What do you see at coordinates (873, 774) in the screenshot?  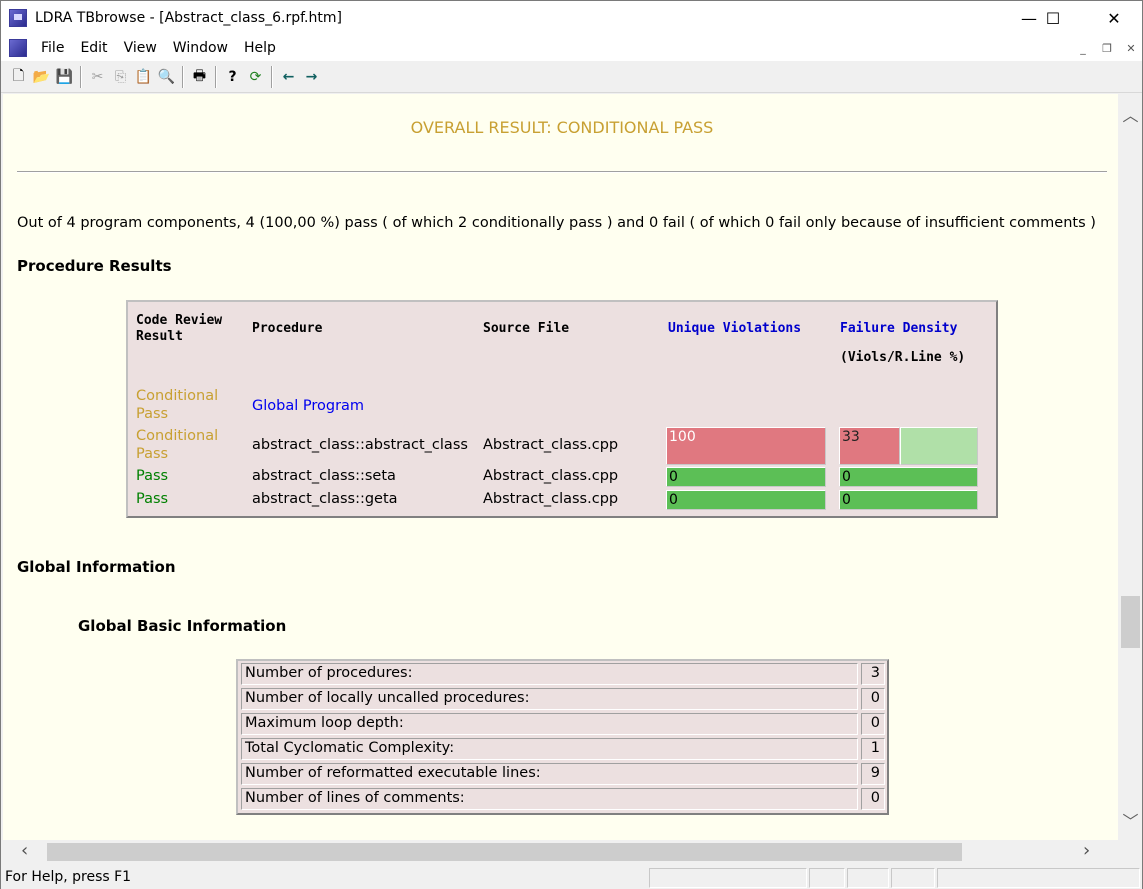 I see `info-value: 9` at bounding box center [873, 774].